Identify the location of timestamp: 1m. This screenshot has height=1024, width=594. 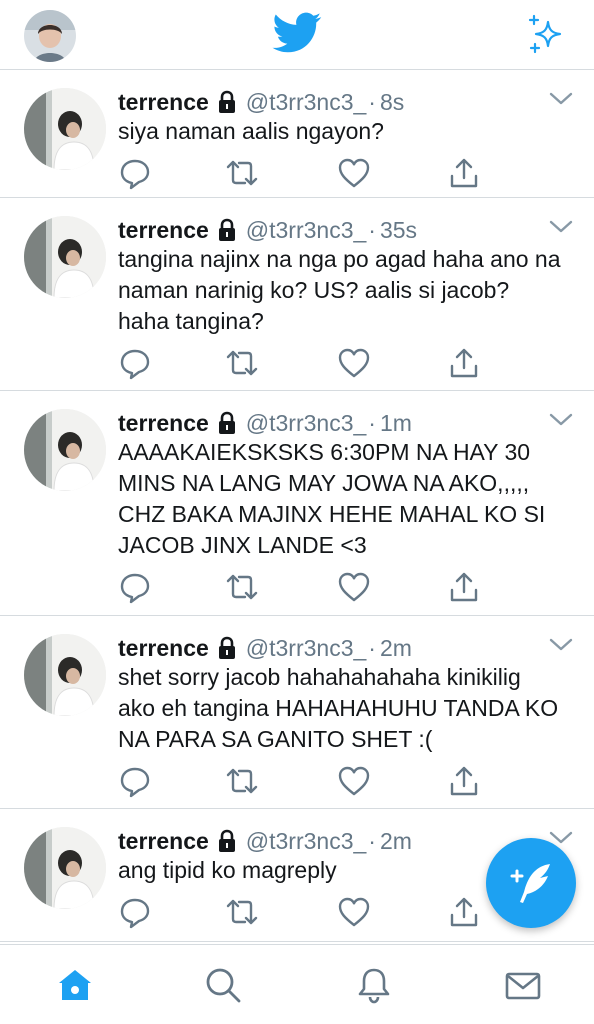
(395, 422).